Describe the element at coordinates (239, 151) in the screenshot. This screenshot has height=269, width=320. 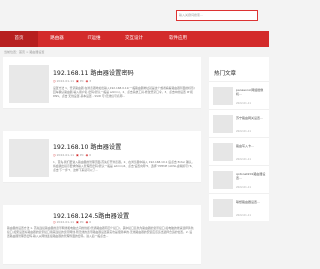
I see `sidebar-item: 路由写入卡... 2022-01-11` at that location.